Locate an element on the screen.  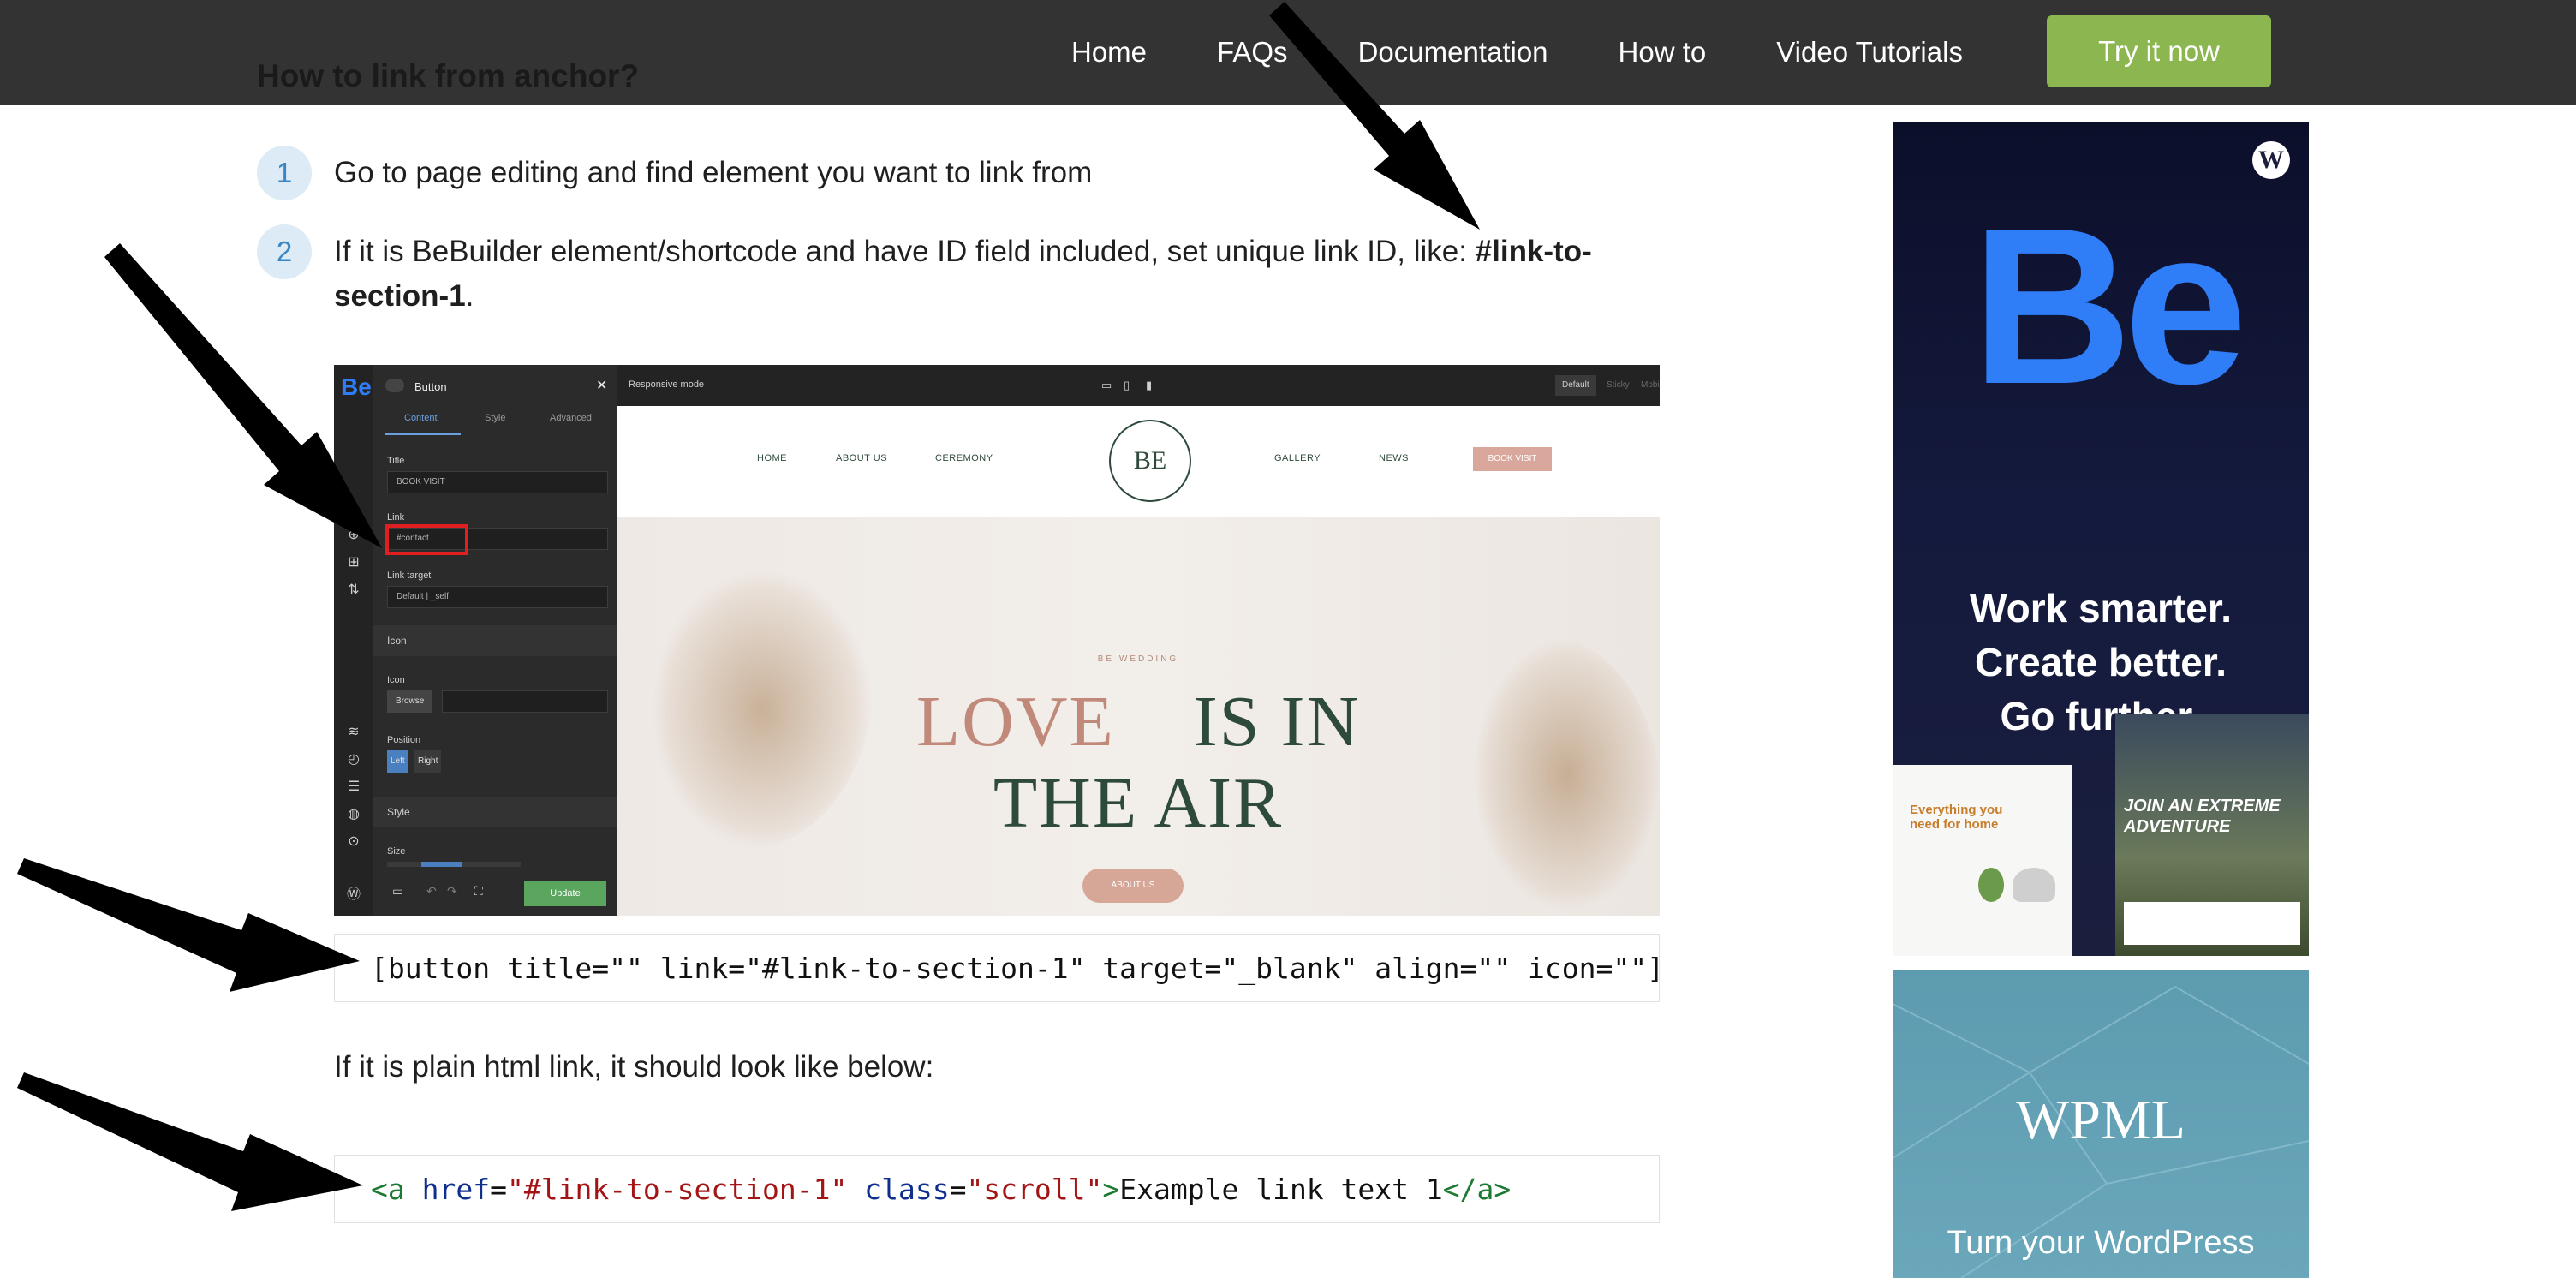
ad-demo-bike-thumbnail: JOIN AN EXTREME ADVENTURE is located at coordinates (2212, 835).